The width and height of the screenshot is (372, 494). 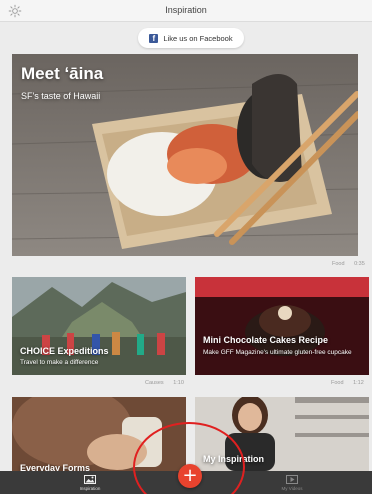 What do you see at coordinates (292, 479) in the screenshot?
I see `play-icon` at bounding box center [292, 479].